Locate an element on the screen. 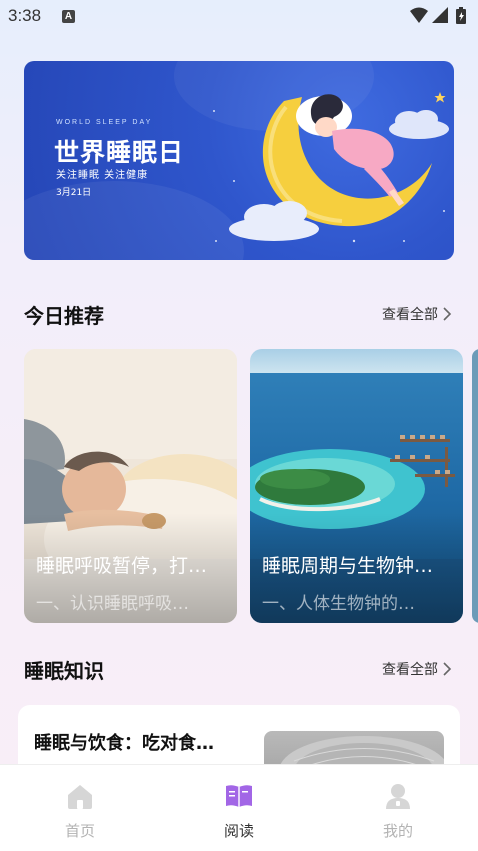  book-icon is located at coordinates (239, 796).